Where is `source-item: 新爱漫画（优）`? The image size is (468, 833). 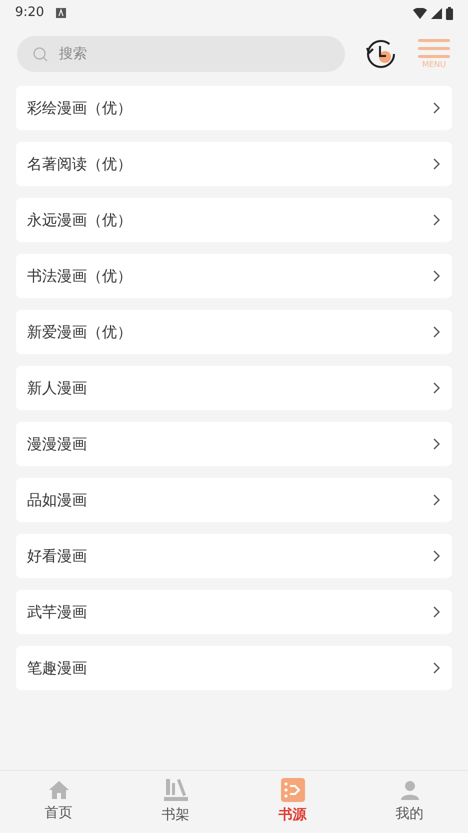 source-item: 新爱漫画（优） is located at coordinates (234, 332).